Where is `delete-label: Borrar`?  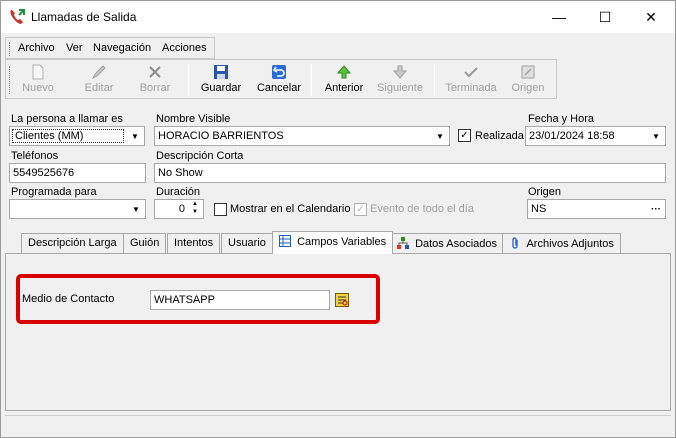
delete-label: Borrar is located at coordinates (155, 88).